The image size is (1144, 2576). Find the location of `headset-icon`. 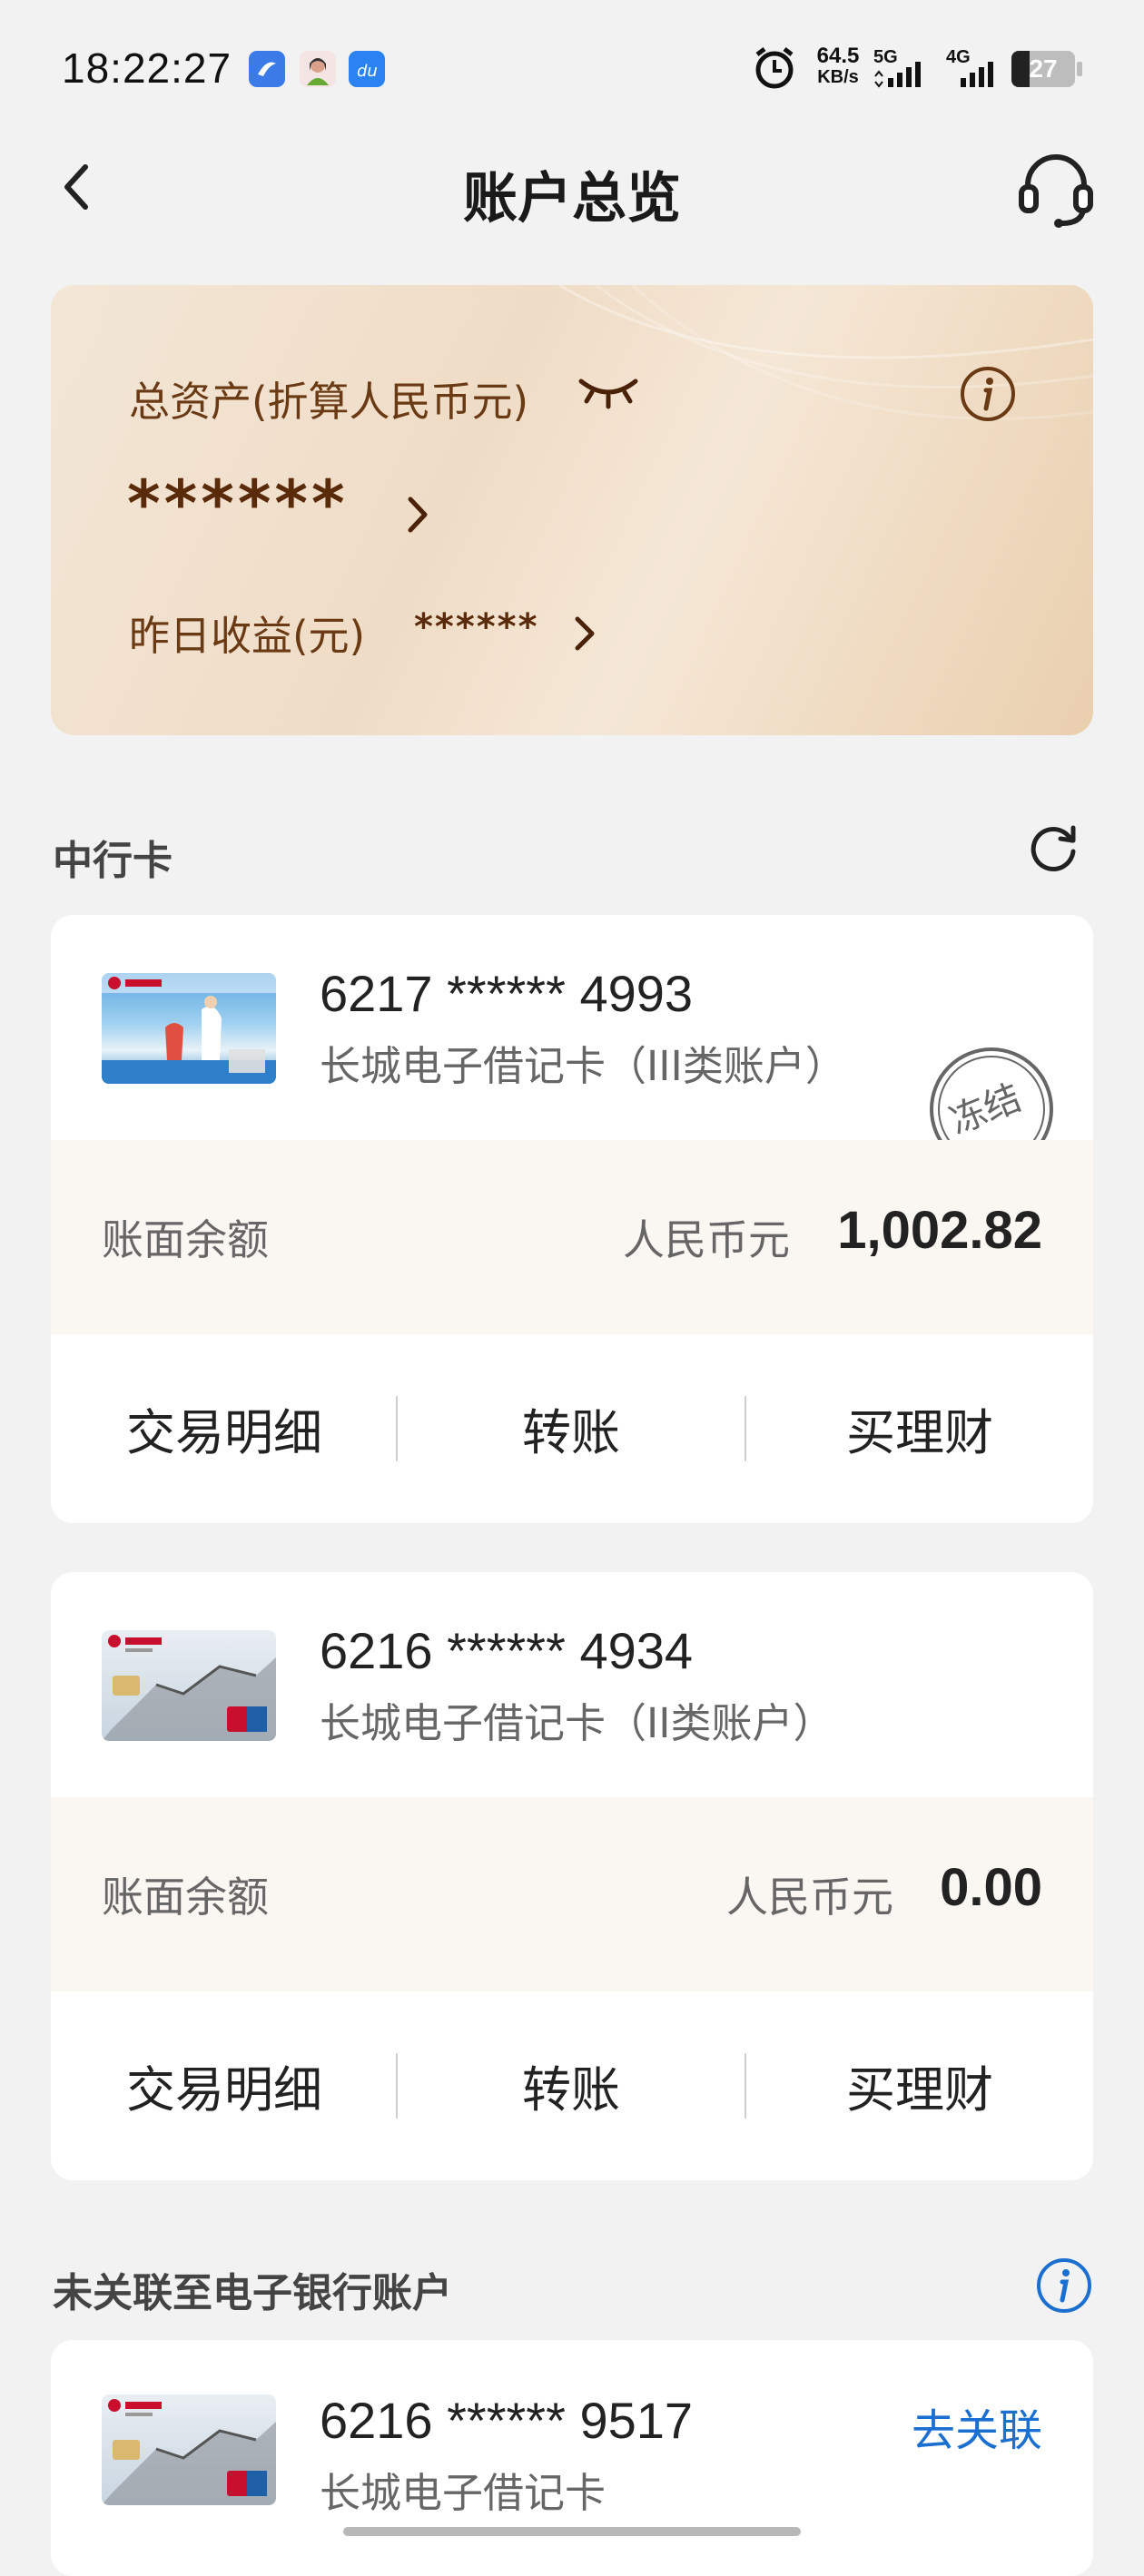

headset-icon is located at coordinates (1056, 191).